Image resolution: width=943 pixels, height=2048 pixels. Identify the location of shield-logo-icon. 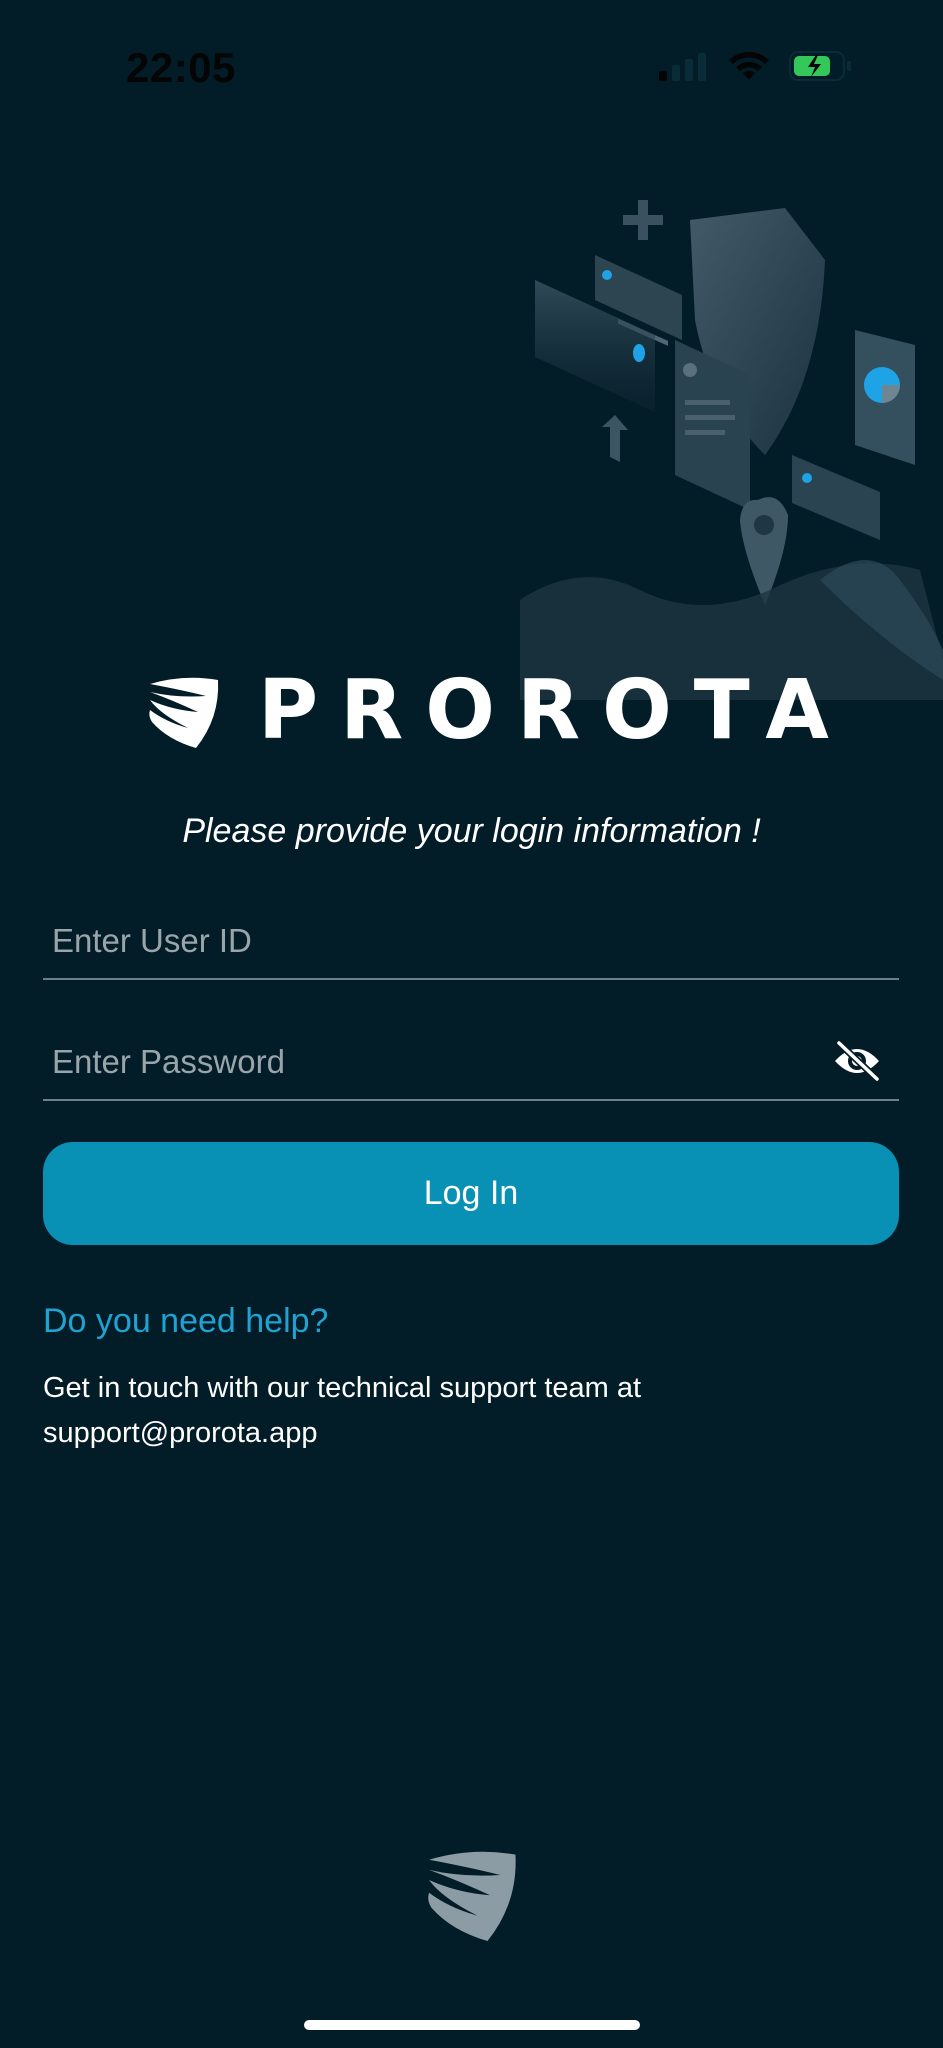
(184, 712).